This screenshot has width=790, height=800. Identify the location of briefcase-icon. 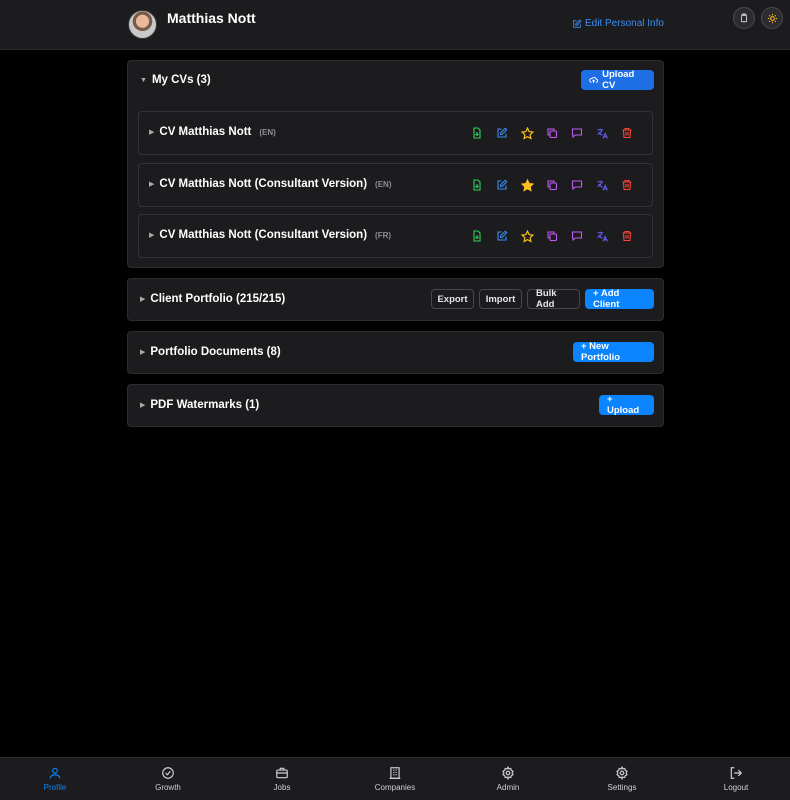
(282, 773).